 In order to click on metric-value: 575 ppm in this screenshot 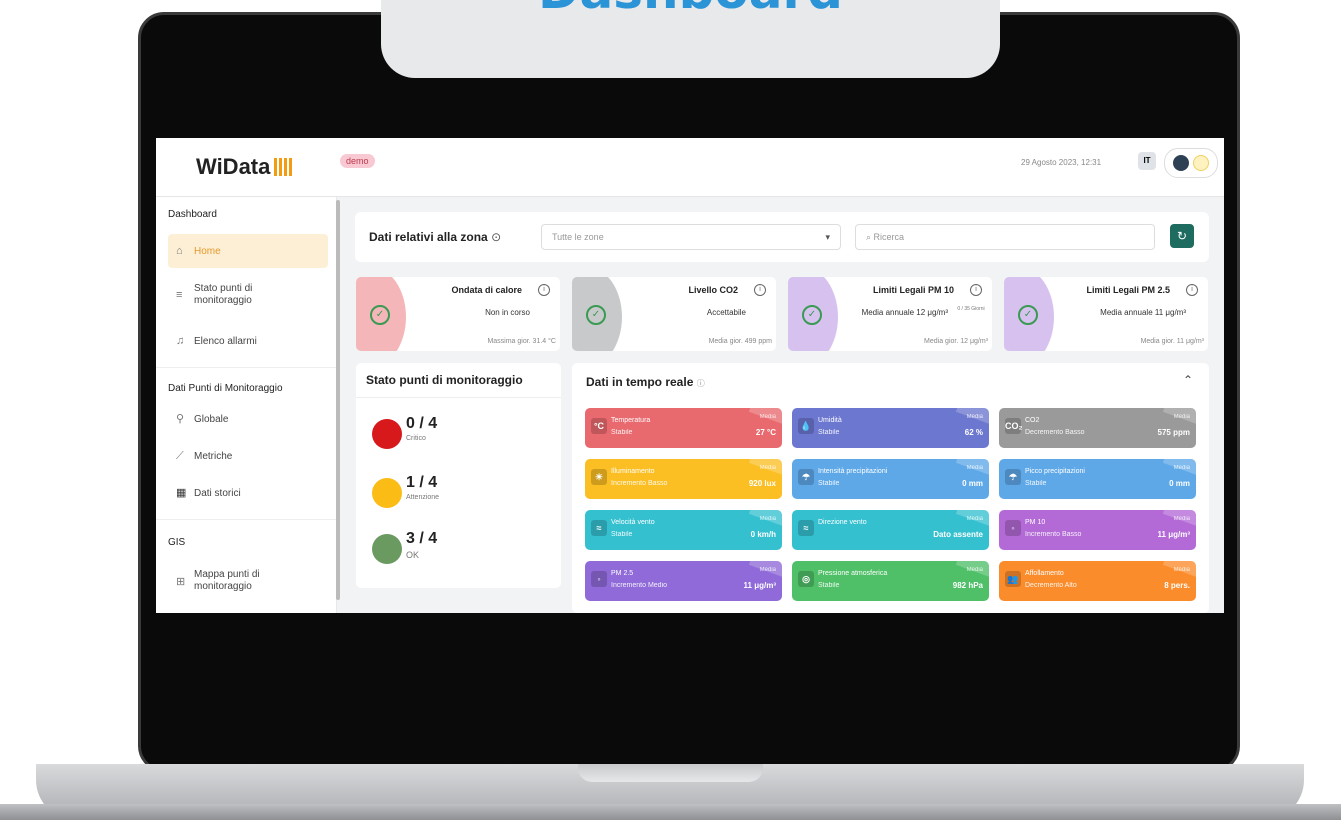, I will do `click(1173, 432)`.